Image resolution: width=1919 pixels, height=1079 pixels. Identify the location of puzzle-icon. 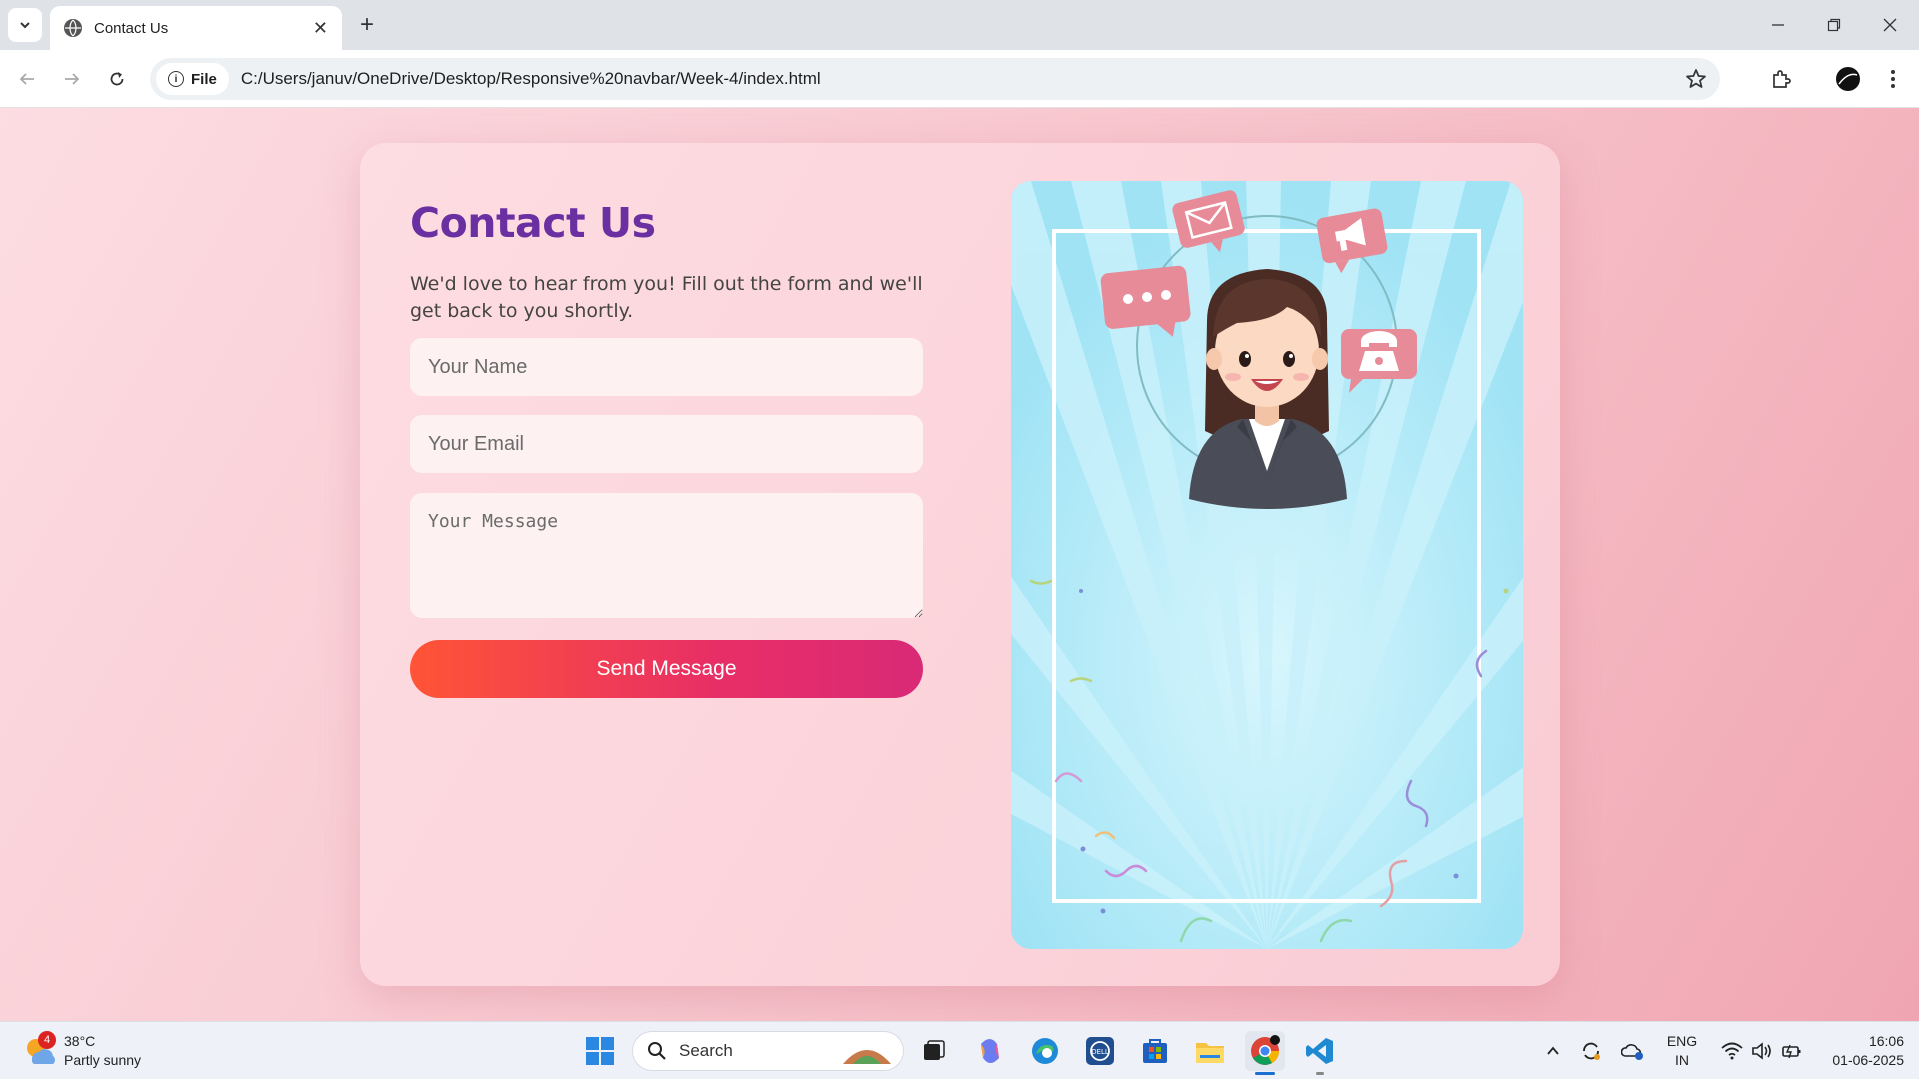
(1782, 79).